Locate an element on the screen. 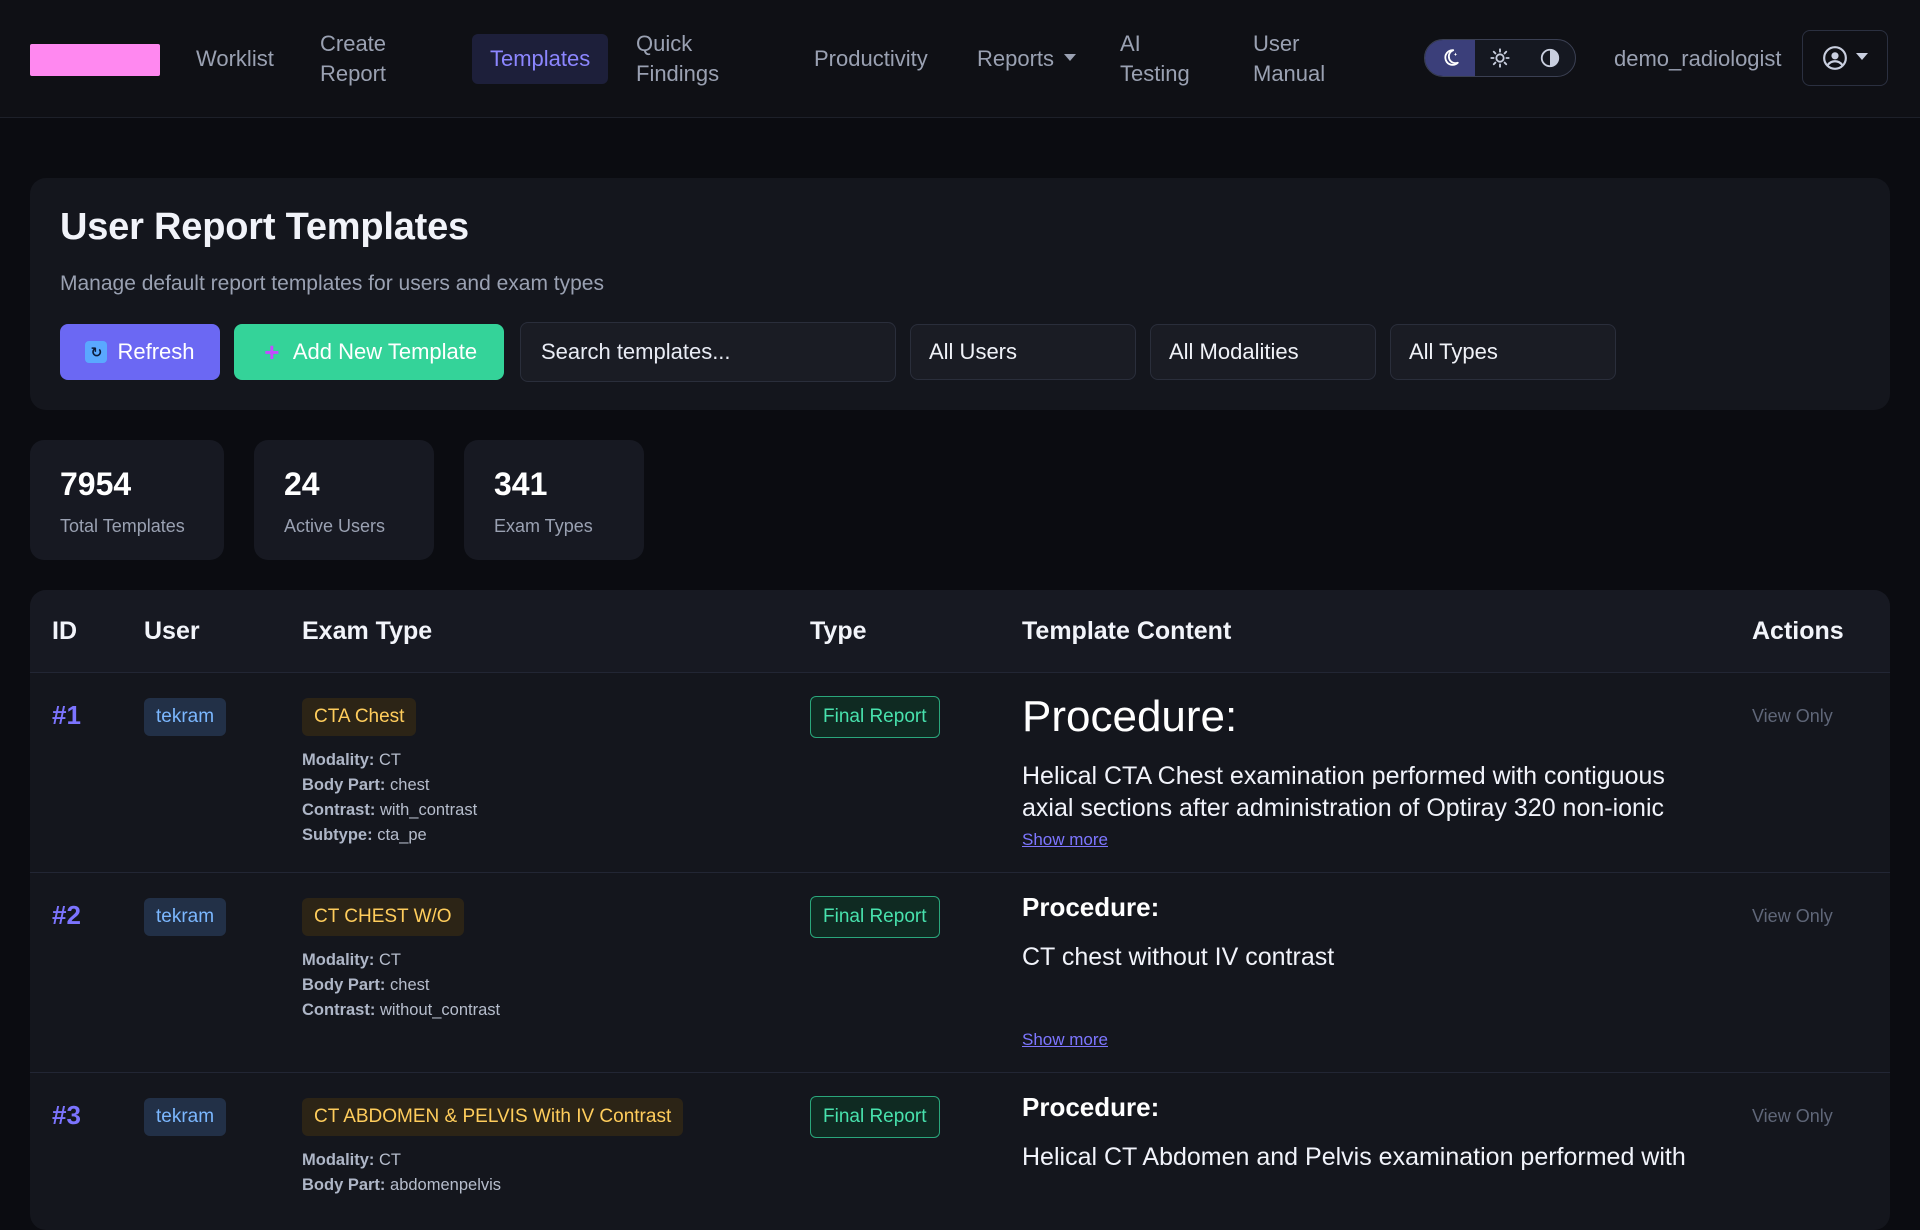 This screenshot has height=1230, width=1920. nav-templates: Templates is located at coordinates (540, 59).